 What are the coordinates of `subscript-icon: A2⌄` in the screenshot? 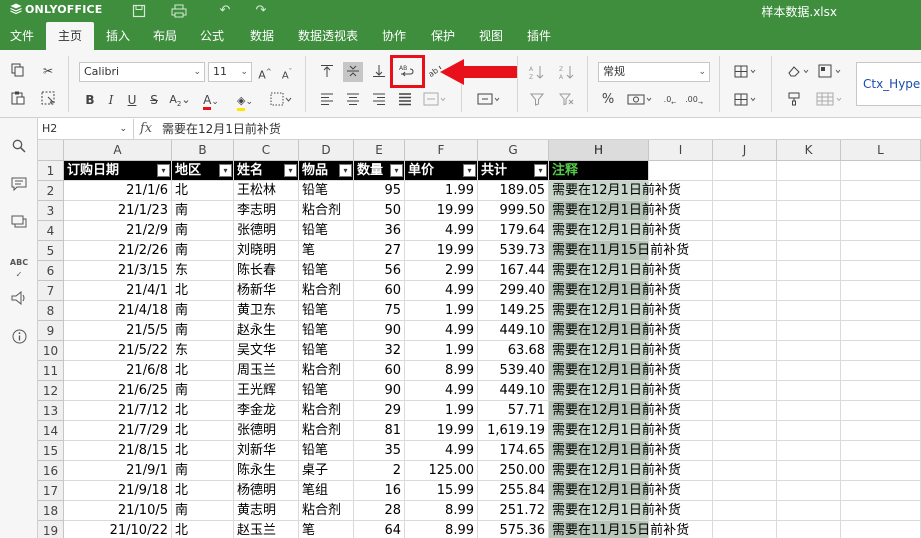 It's located at (180, 100).